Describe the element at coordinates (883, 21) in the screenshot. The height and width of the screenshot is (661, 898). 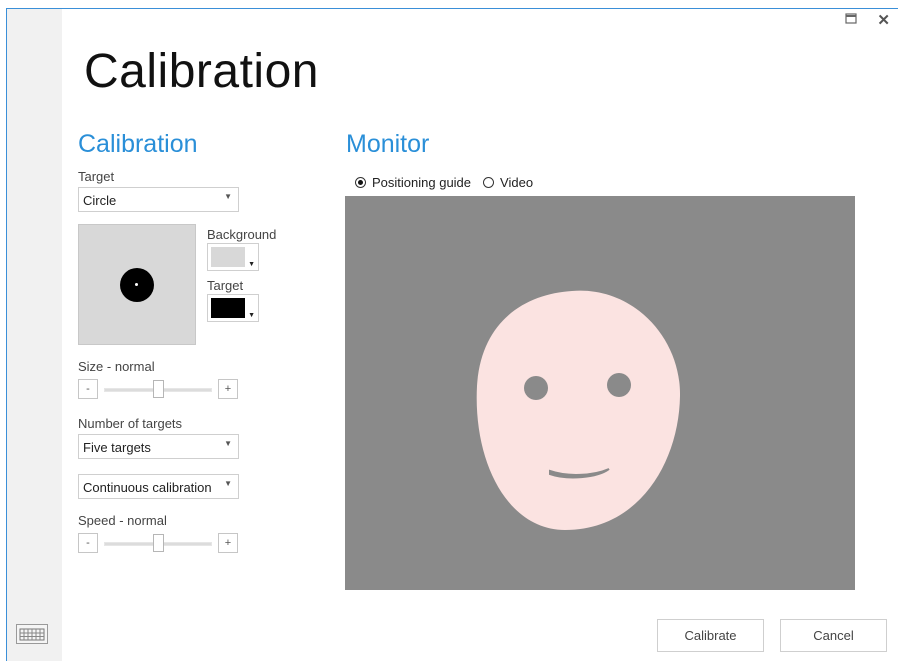
I see `close-icon: ✕` at that location.